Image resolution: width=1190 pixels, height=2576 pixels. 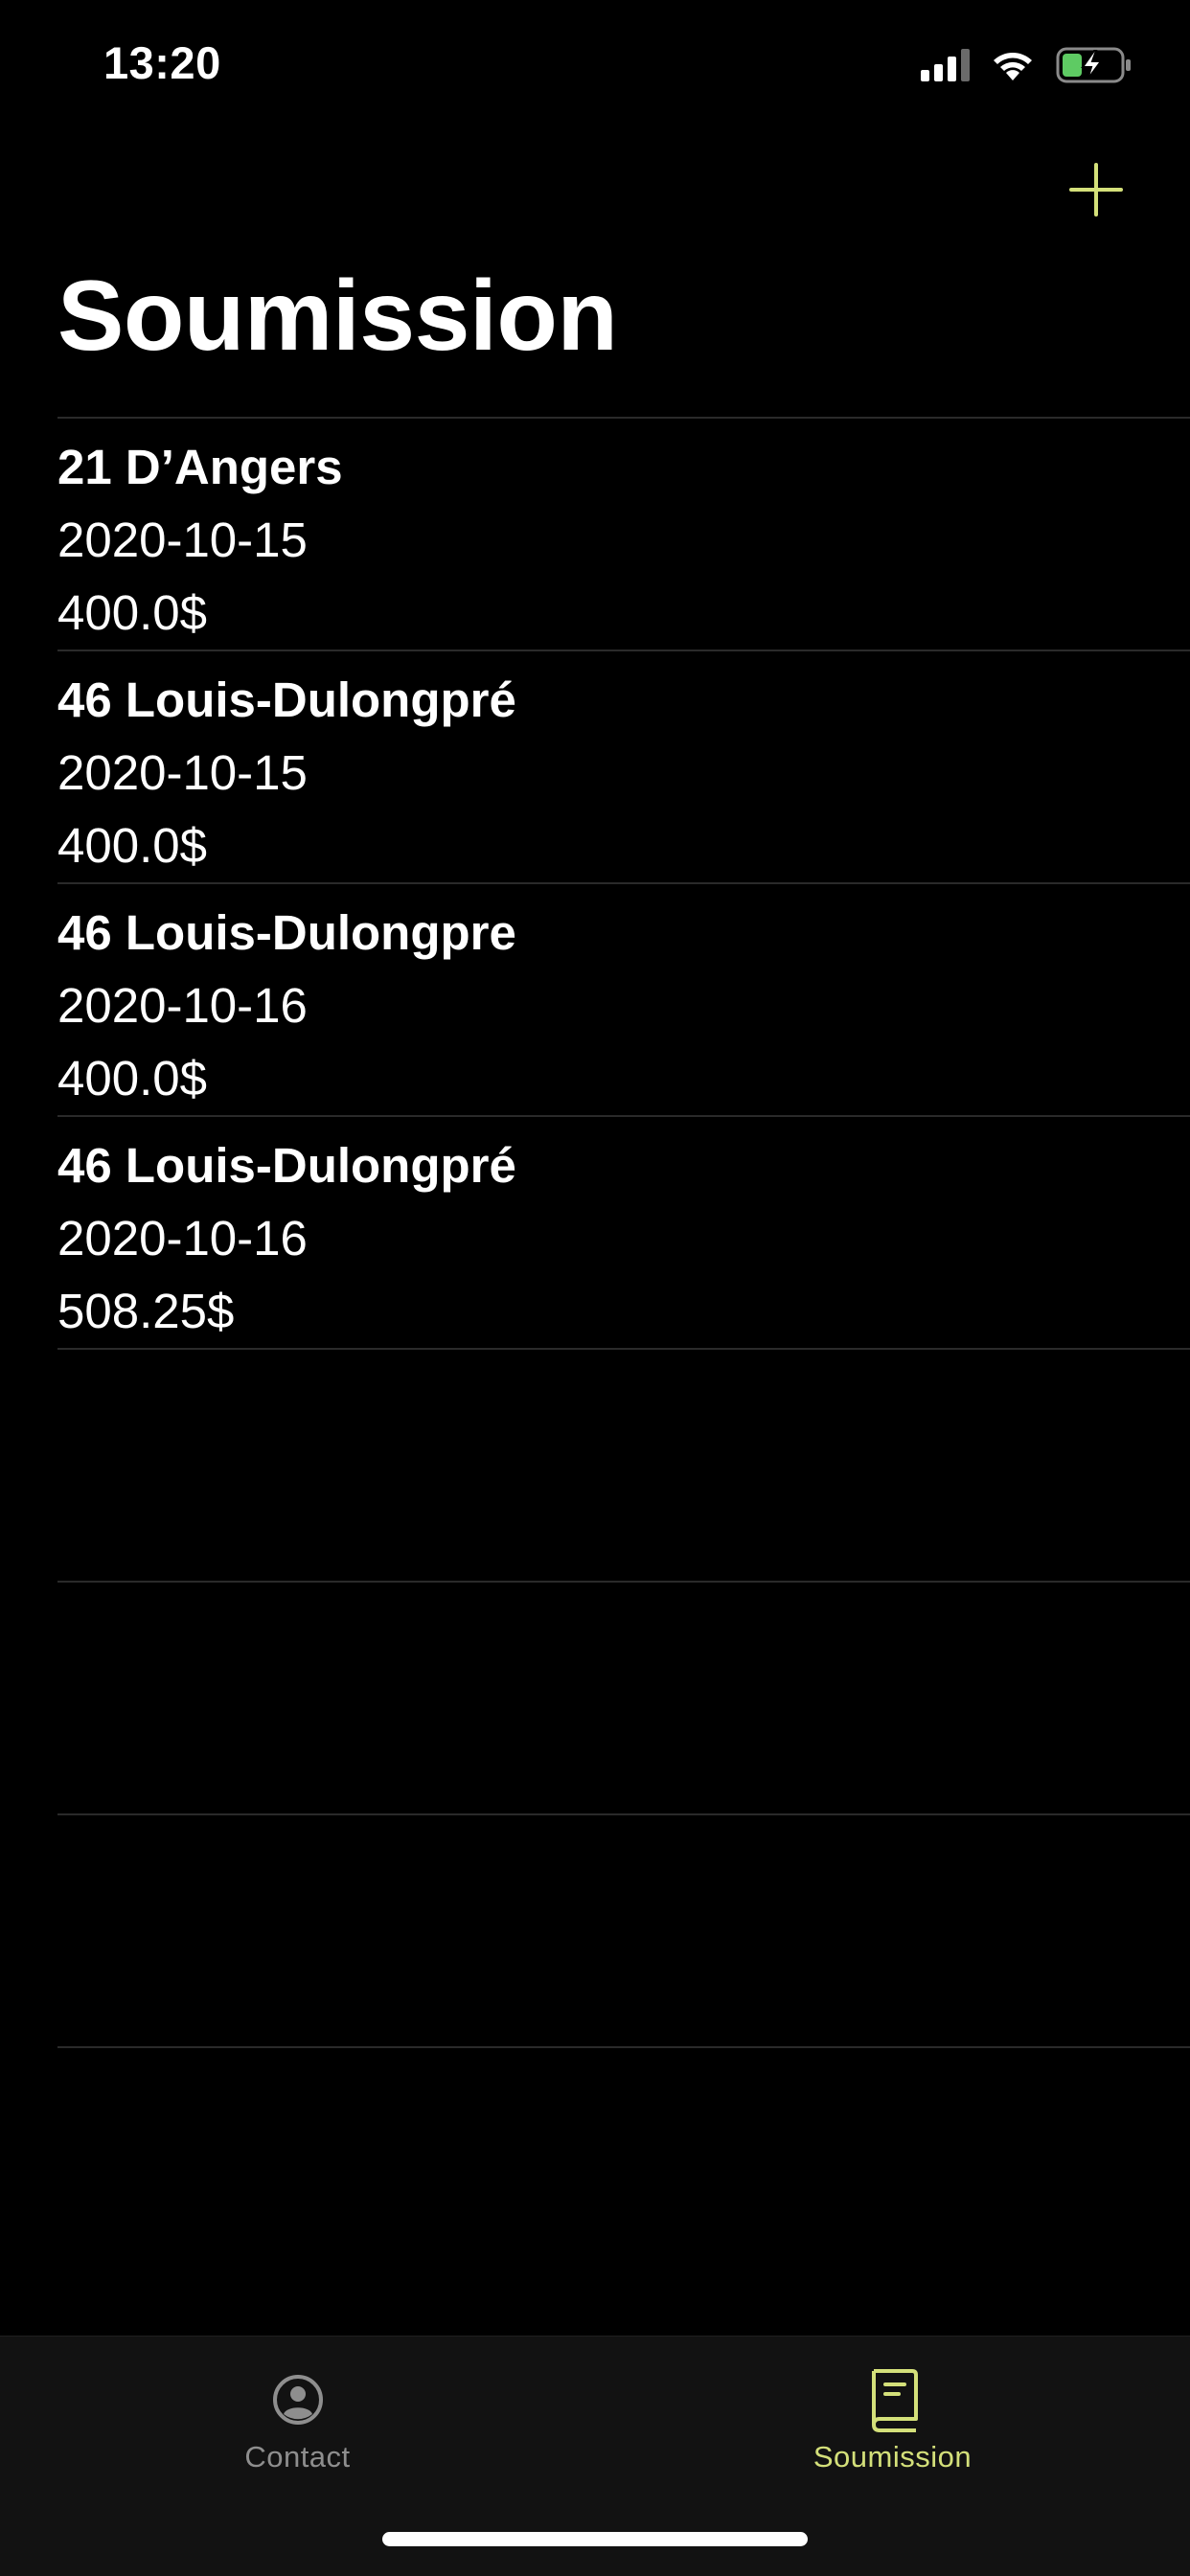 I want to click on tab-contact: Contact, so click(x=297, y=2418).